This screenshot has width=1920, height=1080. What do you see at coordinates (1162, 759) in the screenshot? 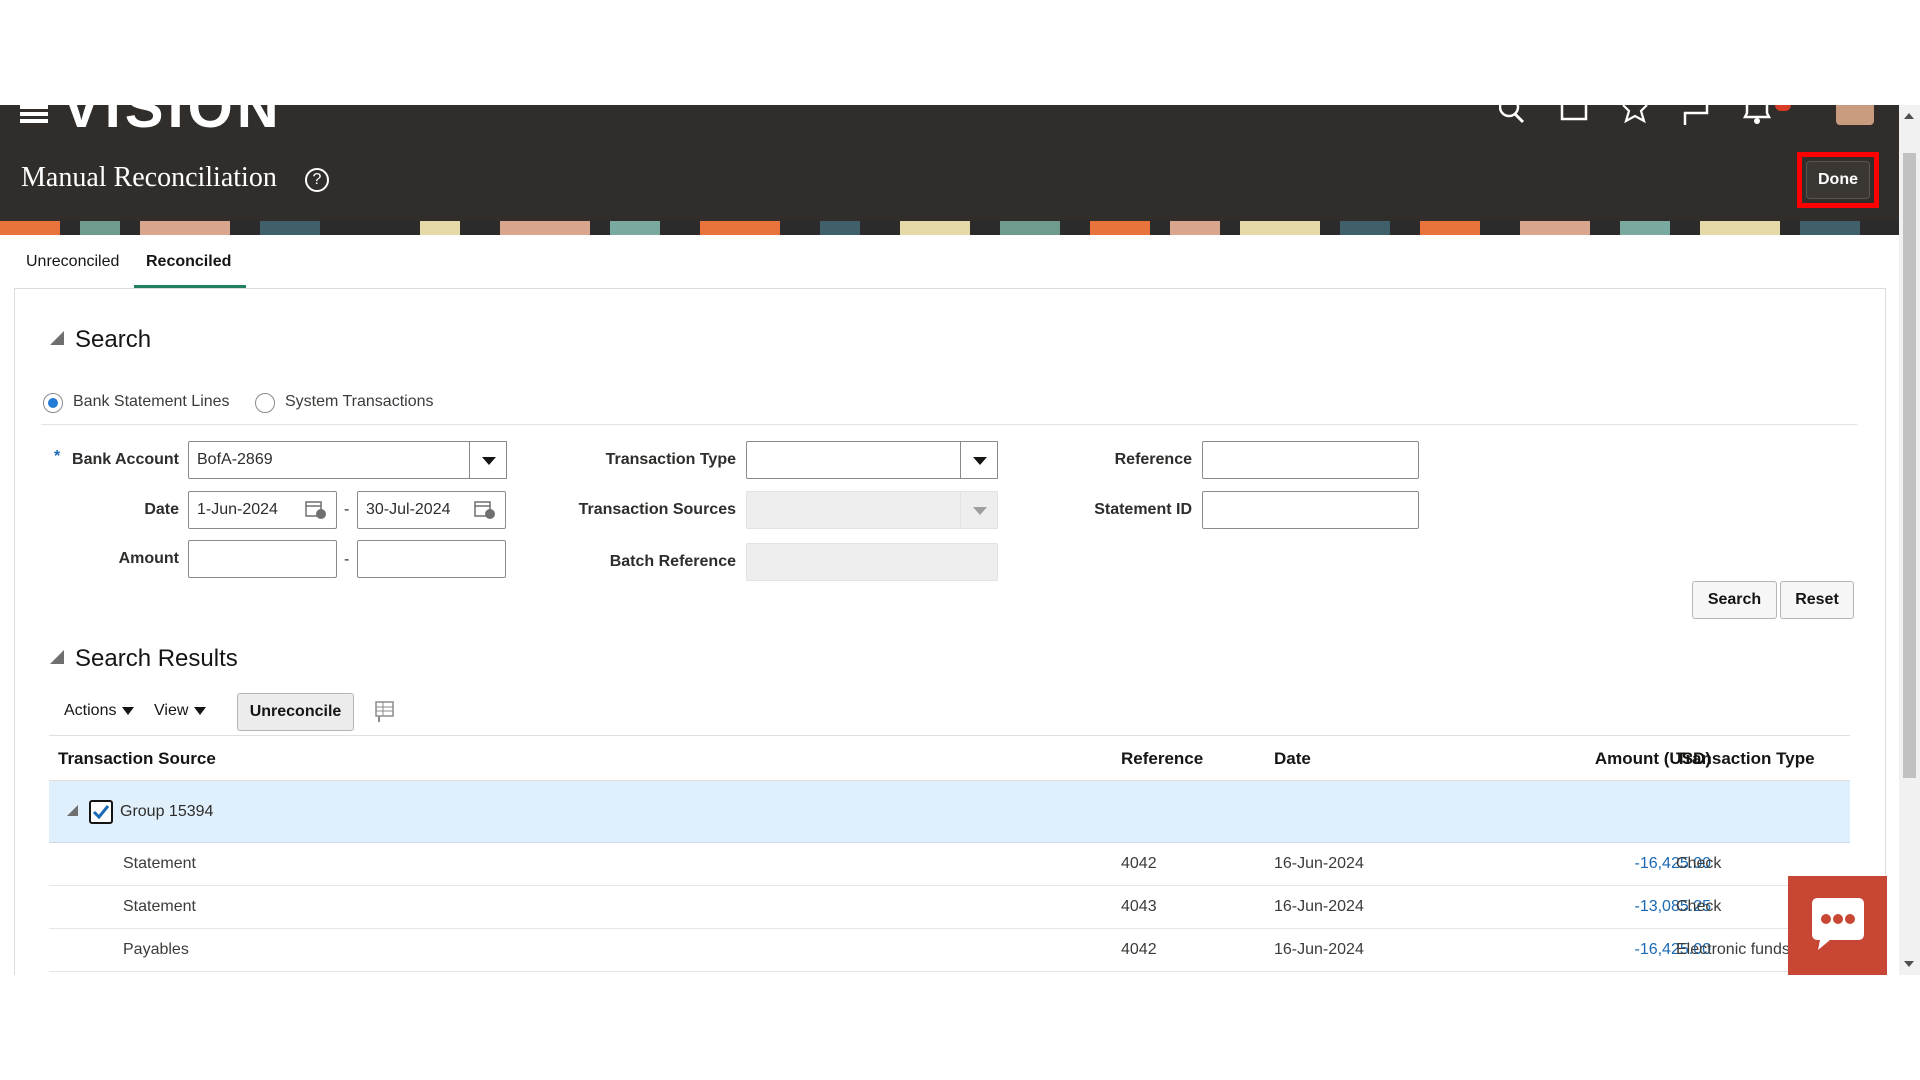
I see `col-reference: Reference` at bounding box center [1162, 759].